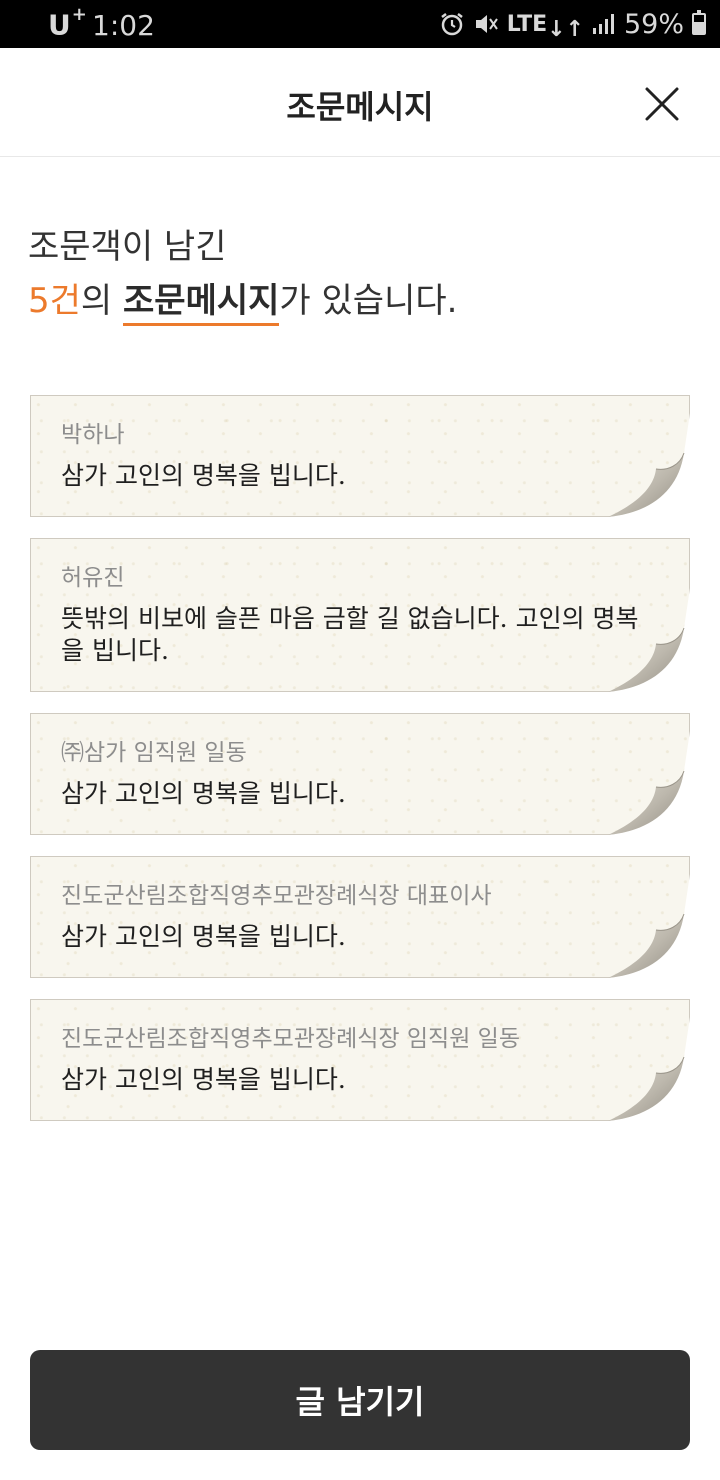 This screenshot has width=720, height=1480. What do you see at coordinates (360, 1060) in the screenshot?
I see `message-card: 진도군산림조합직영추모관장례식장 임직원 일동 삼가 고인의 명복을 빕니다.` at bounding box center [360, 1060].